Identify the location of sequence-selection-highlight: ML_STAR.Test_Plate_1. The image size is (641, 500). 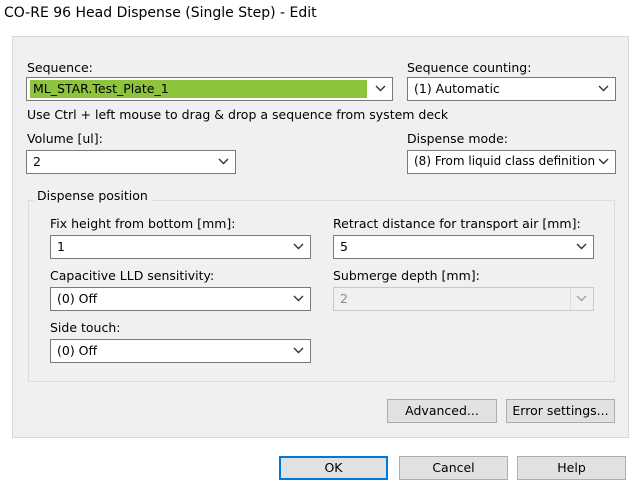
(198, 89).